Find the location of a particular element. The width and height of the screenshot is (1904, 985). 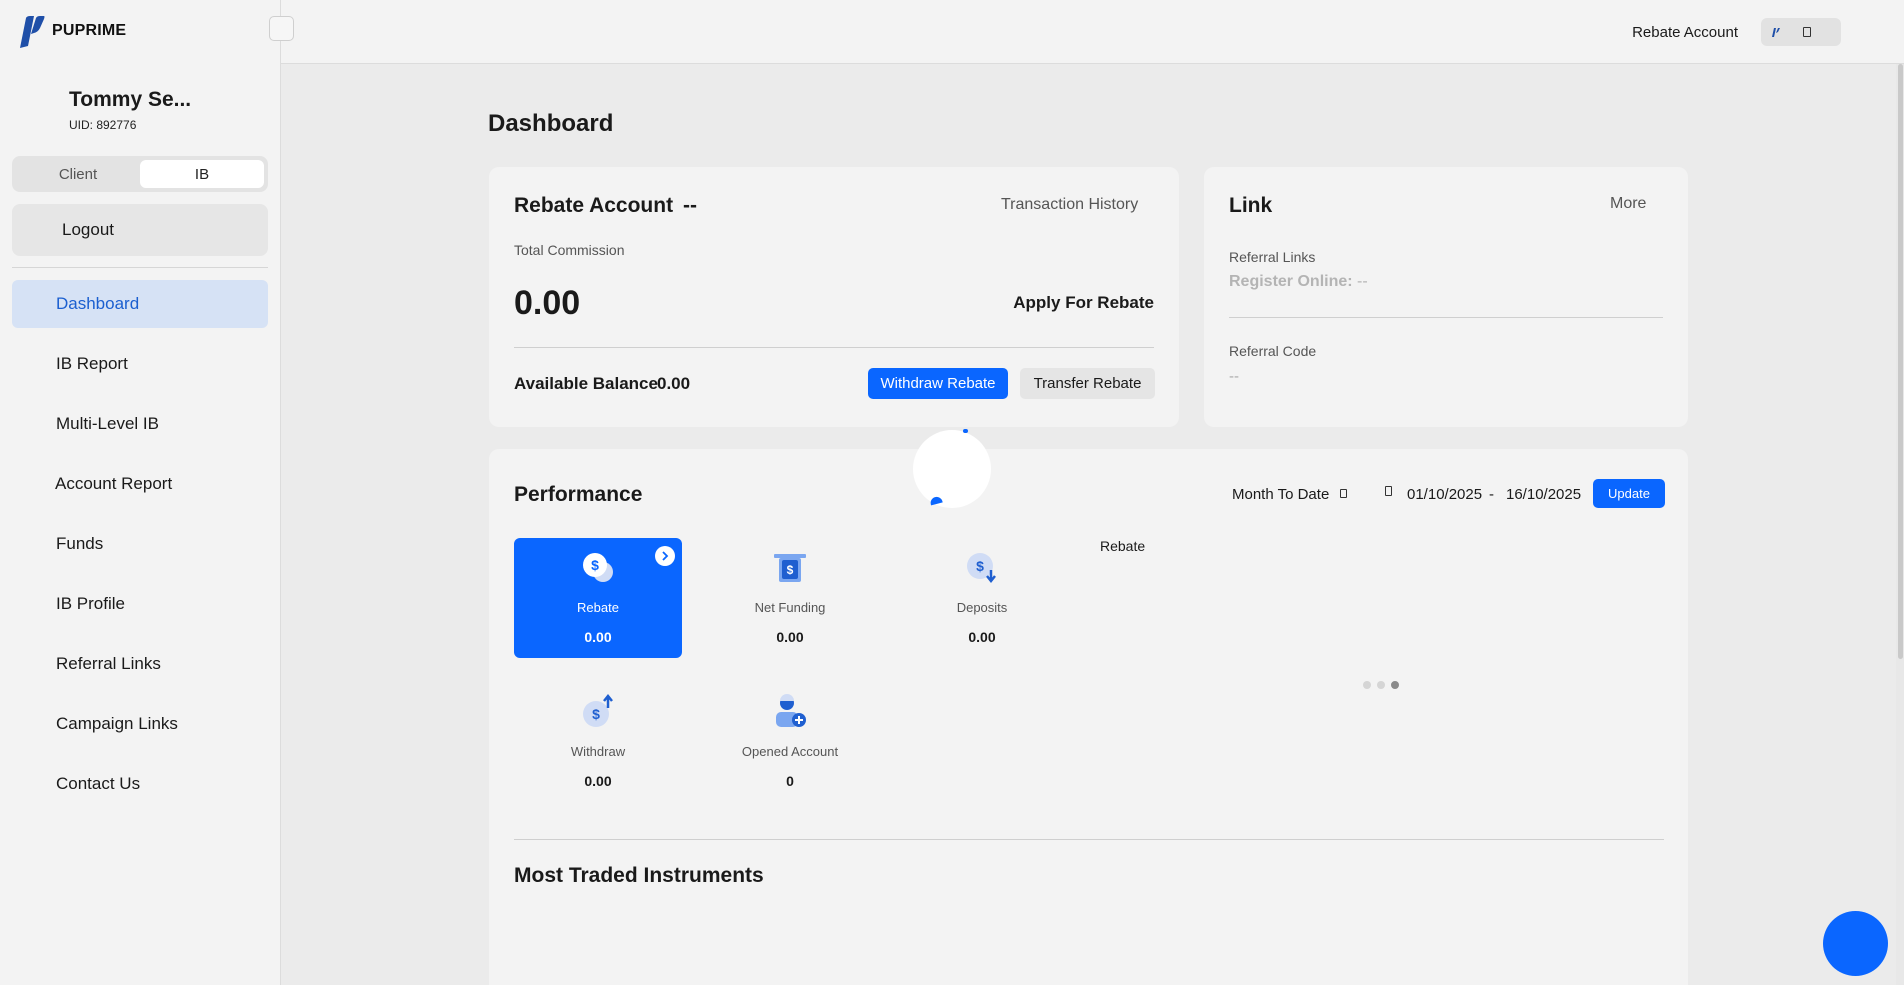

calendar-icon is located at coordinates (1388, 491).